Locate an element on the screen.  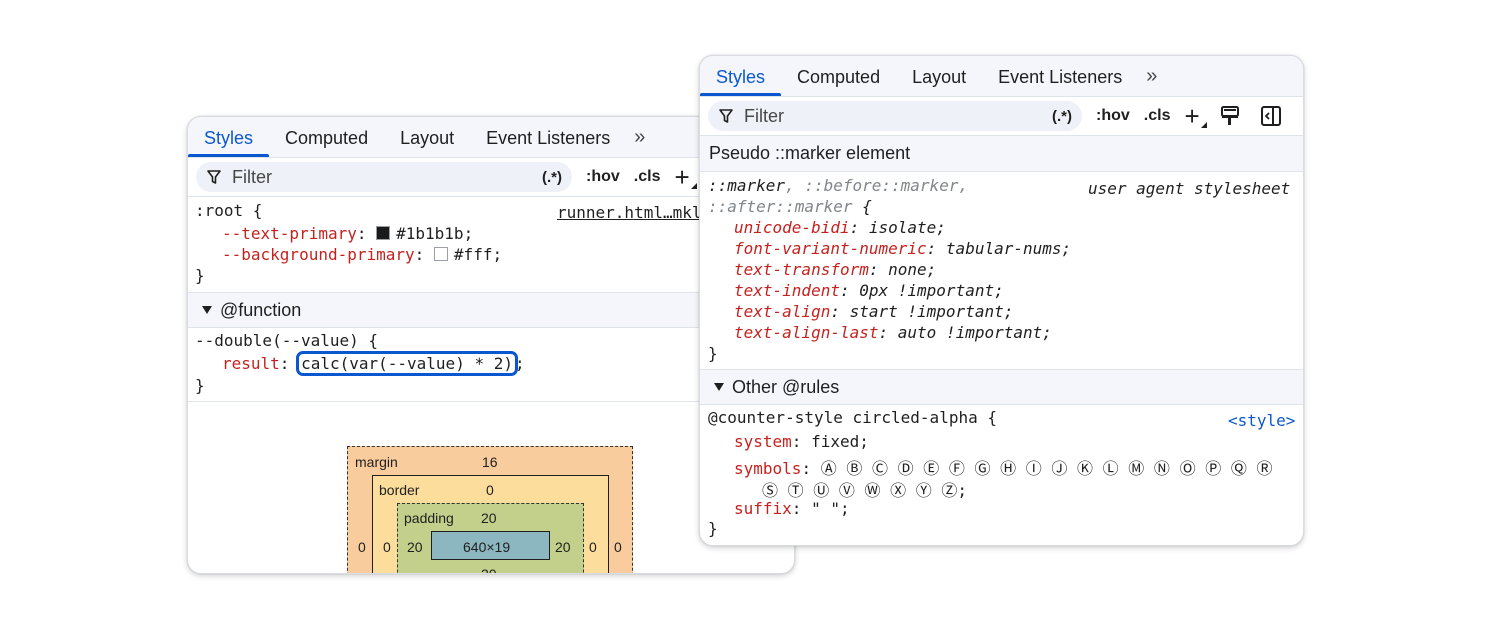
property-value: " "; is located at coordinates (830, 508).